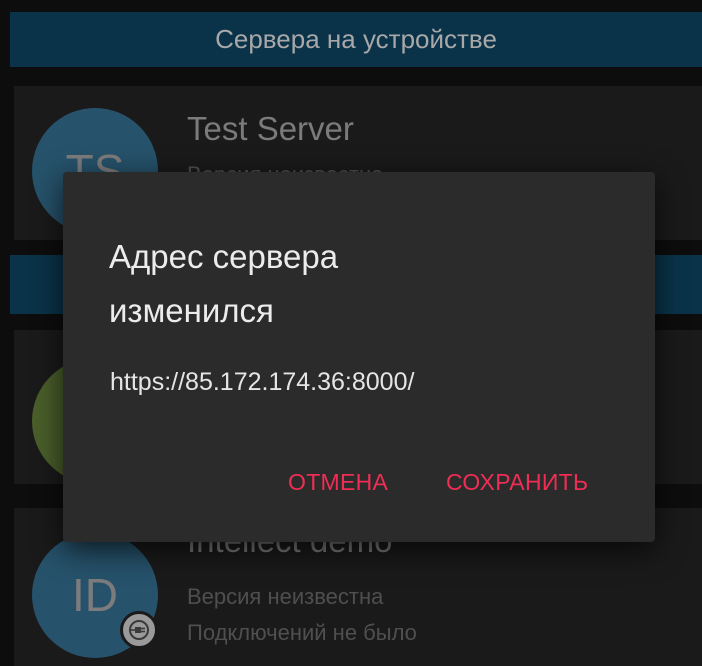  I want to click on server-name: Test Server, so click(270, 128).